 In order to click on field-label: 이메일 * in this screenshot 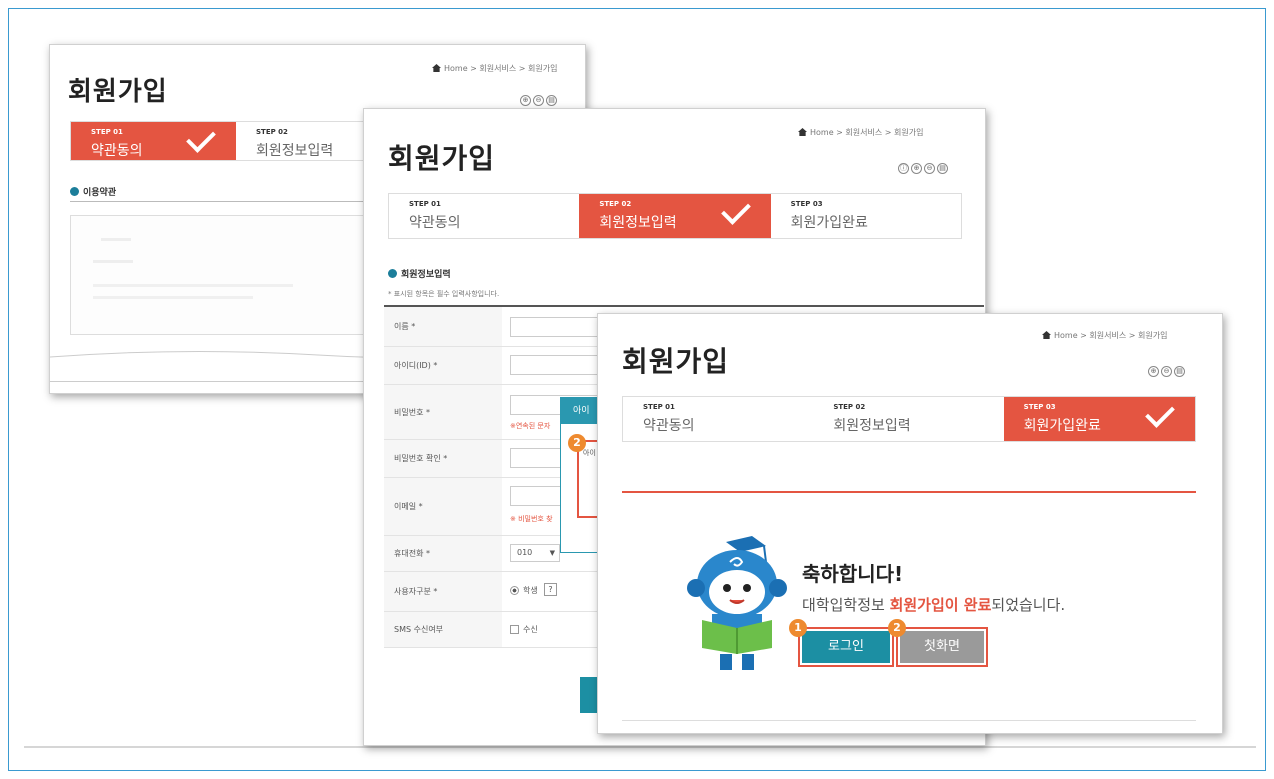, I will do `click(443, 506)`.